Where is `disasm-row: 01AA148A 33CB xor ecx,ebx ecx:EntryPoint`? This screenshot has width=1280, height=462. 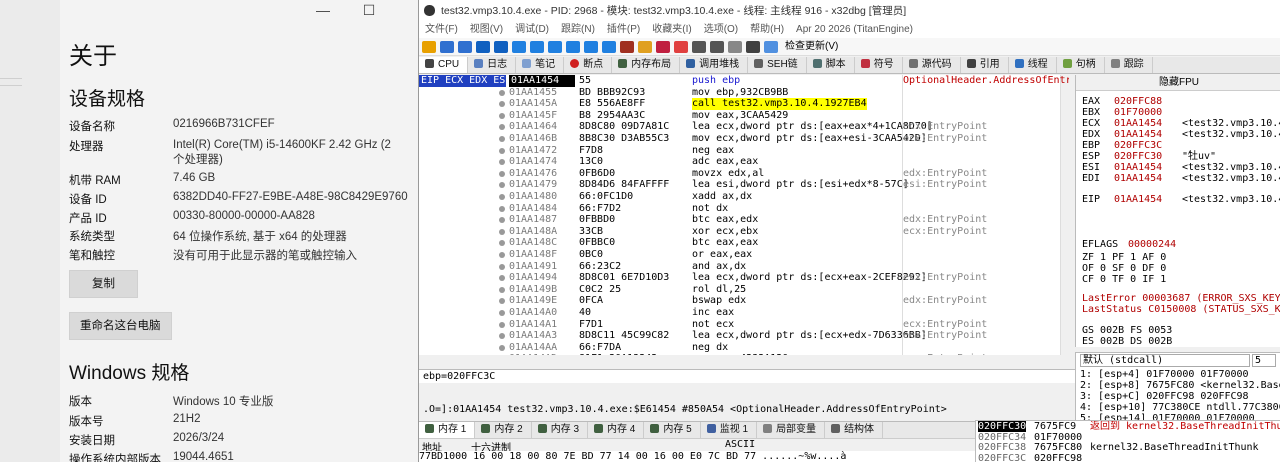
disasm-row: 01AA148A 33CB xor ecx,ebx ecx:EntryPoint is located at coordinates (744, 232).